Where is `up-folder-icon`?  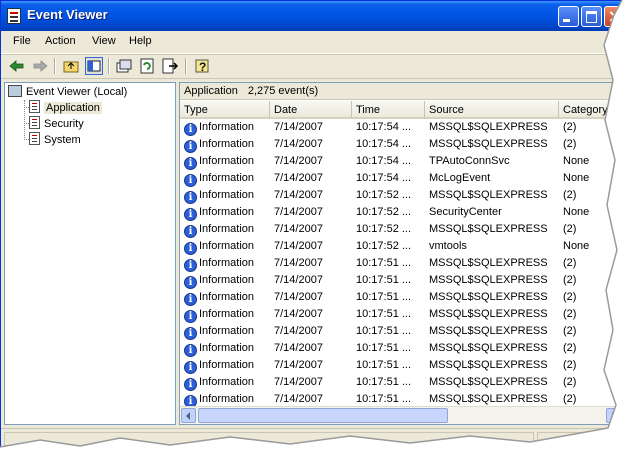
up-folder-icon is located at coordinates (71, 66).